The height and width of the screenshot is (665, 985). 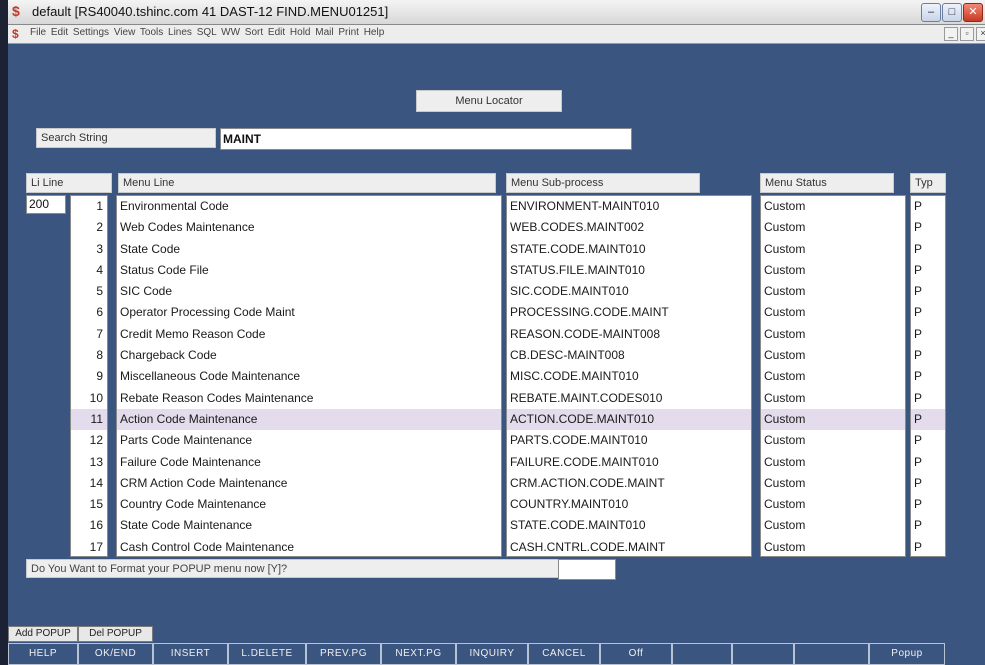 I want to click on row-number: 5, so click(x=89, y=291).